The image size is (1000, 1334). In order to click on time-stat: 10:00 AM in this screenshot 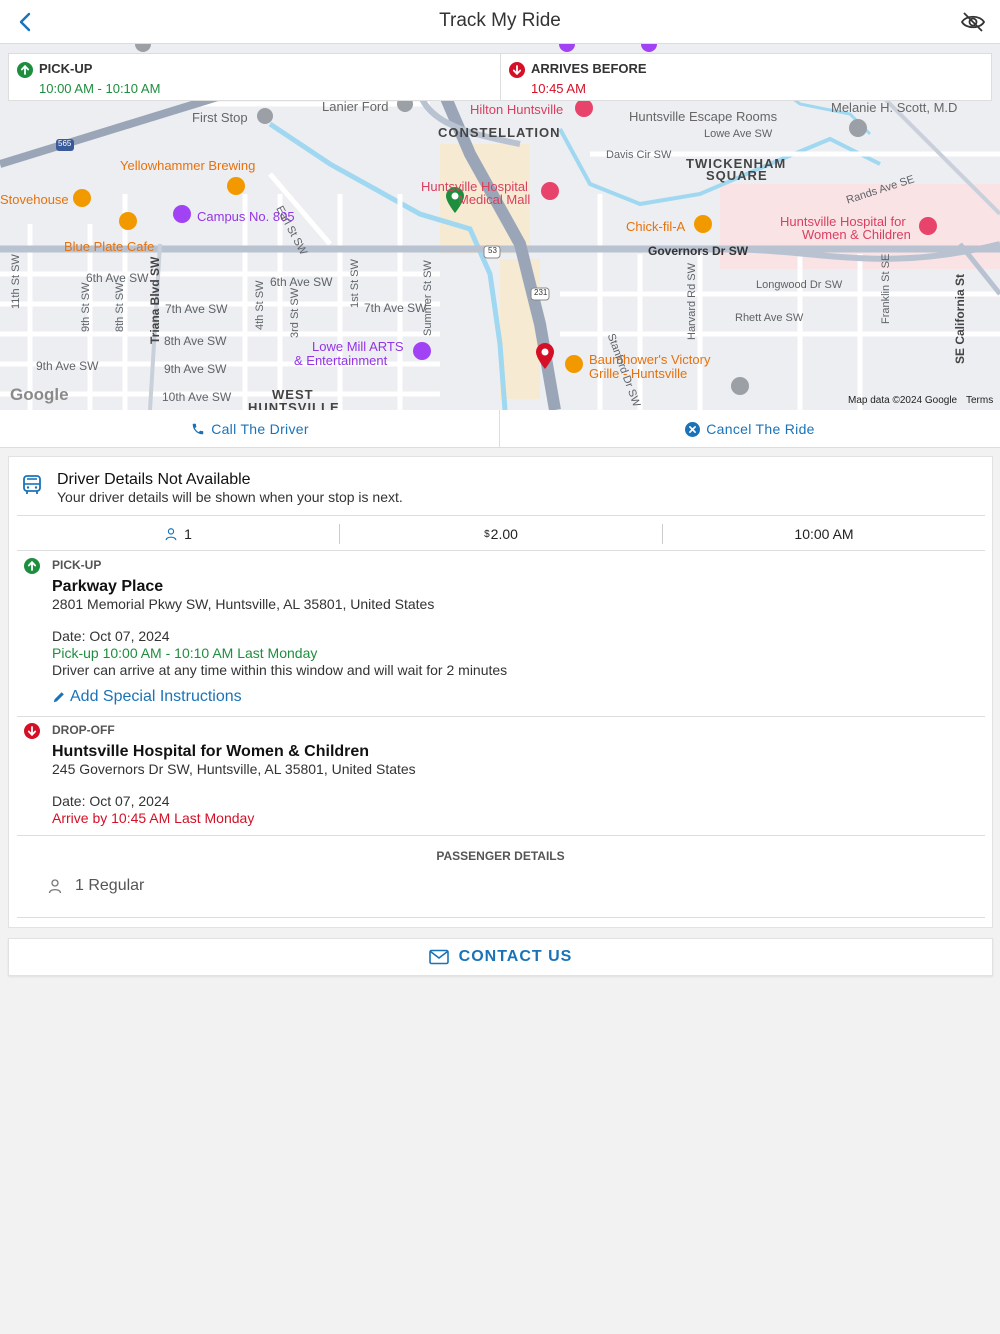, I will do `click(824, 534)`.